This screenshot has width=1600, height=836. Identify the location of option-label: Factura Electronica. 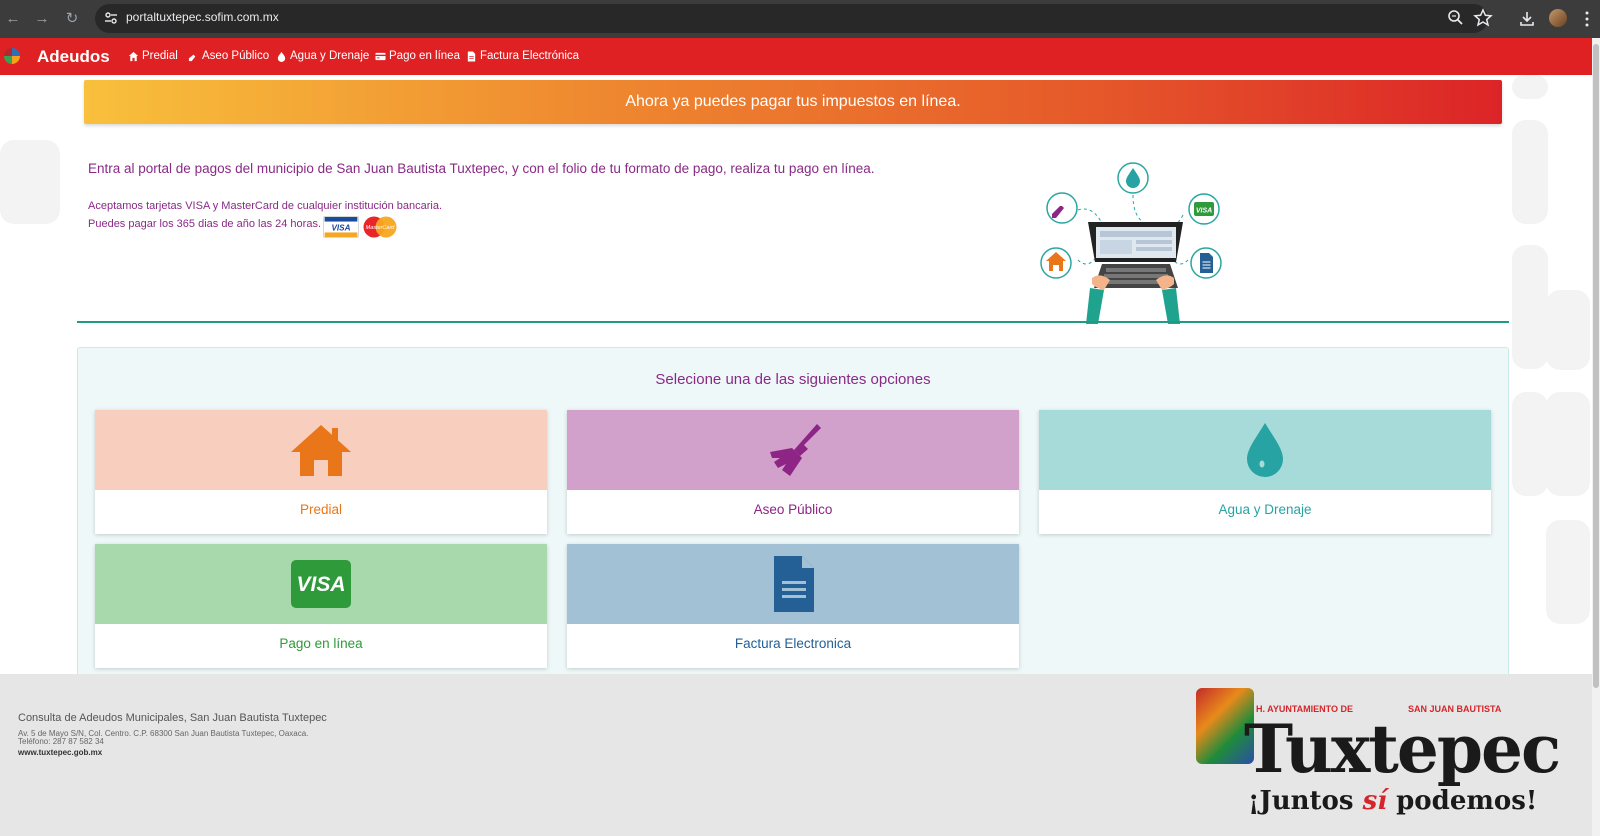
(793, 643).